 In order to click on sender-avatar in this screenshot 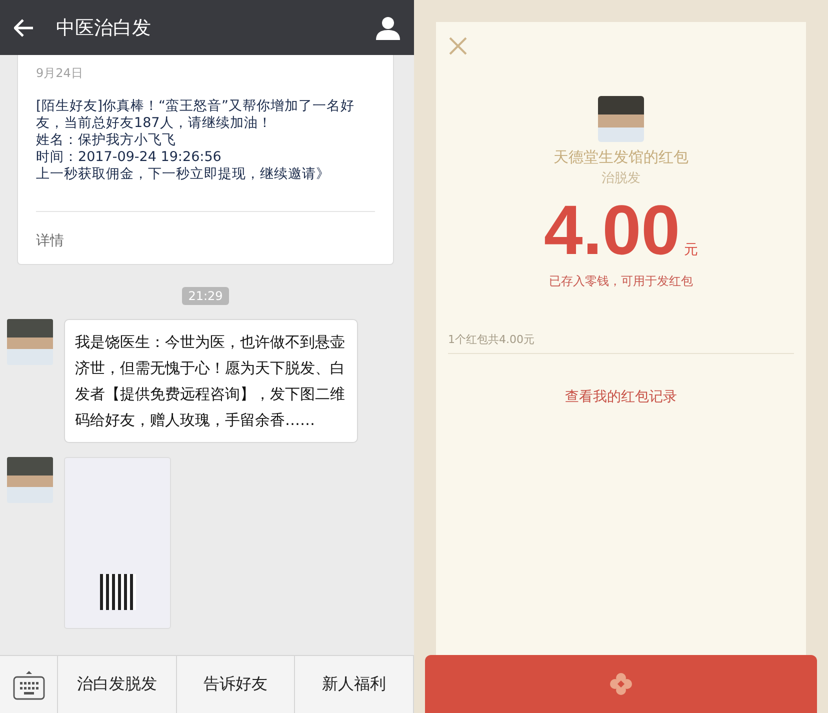, I will do `click(621, 119)`.